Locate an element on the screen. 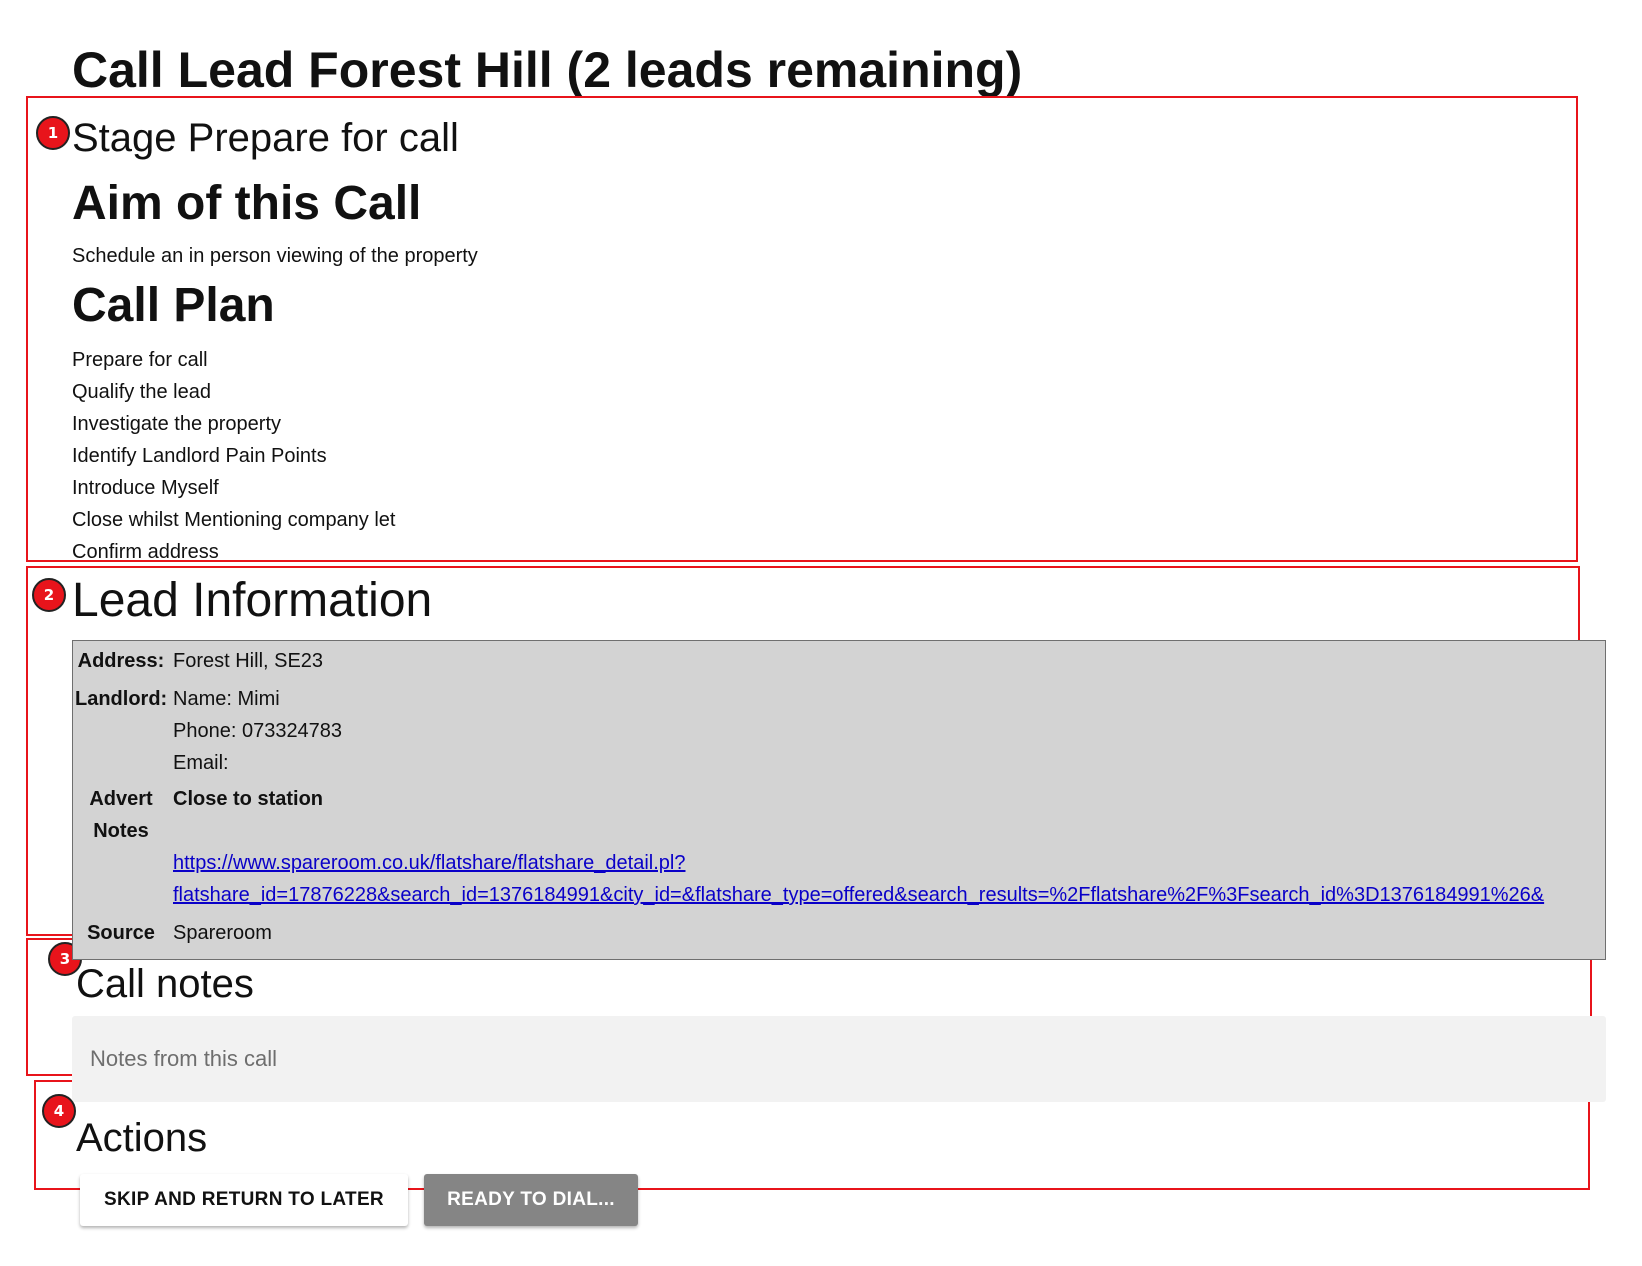 The height and width of the screenshot is (1266, 1642). landlord-label: Landlord: is located at coordinates (121, 699).